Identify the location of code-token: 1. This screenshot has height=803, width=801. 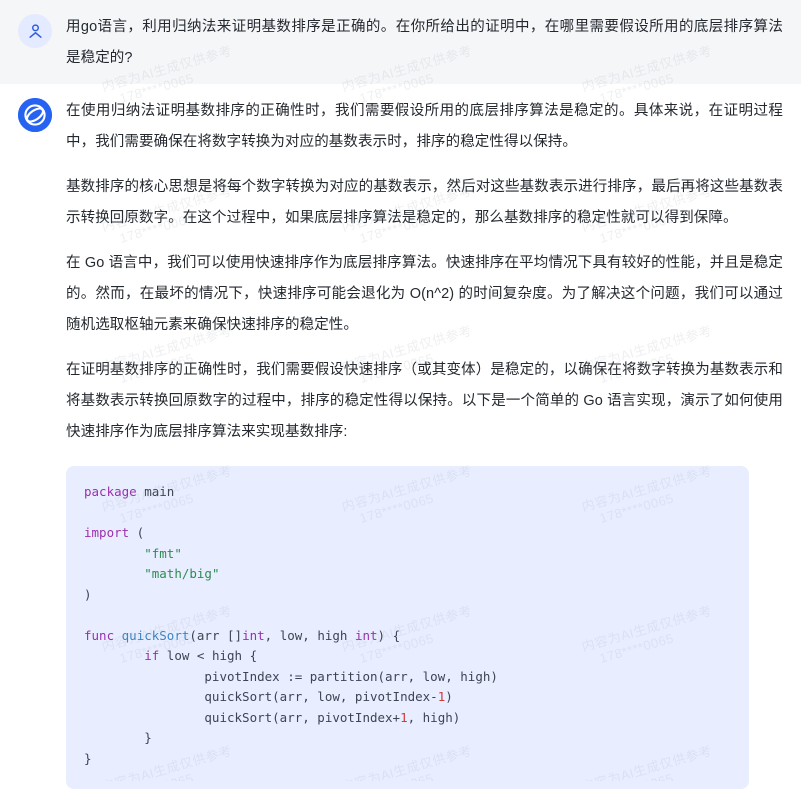
(404, 717).